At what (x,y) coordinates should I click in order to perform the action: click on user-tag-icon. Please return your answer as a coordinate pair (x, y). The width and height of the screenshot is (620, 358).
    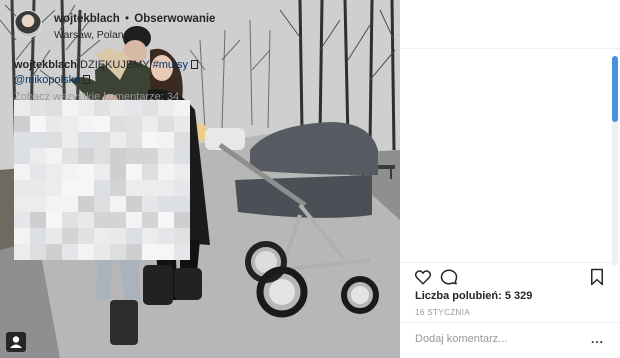
    Looking at the image, I should click on (16, 342).